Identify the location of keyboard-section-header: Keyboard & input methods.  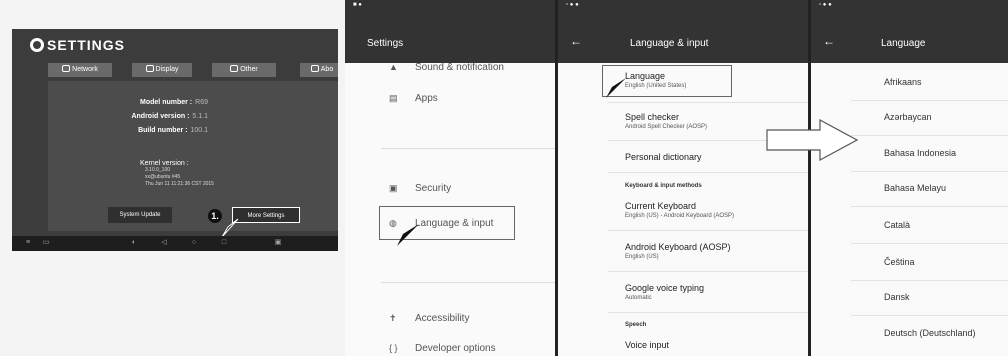
(663, 186).